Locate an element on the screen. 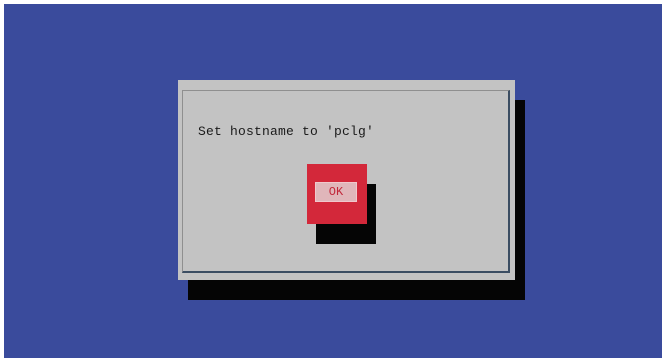 The height and width of the screenshot is (362, 666). dialog-message: Set hostname to 'pclg' is located at coordinates (286, 131).